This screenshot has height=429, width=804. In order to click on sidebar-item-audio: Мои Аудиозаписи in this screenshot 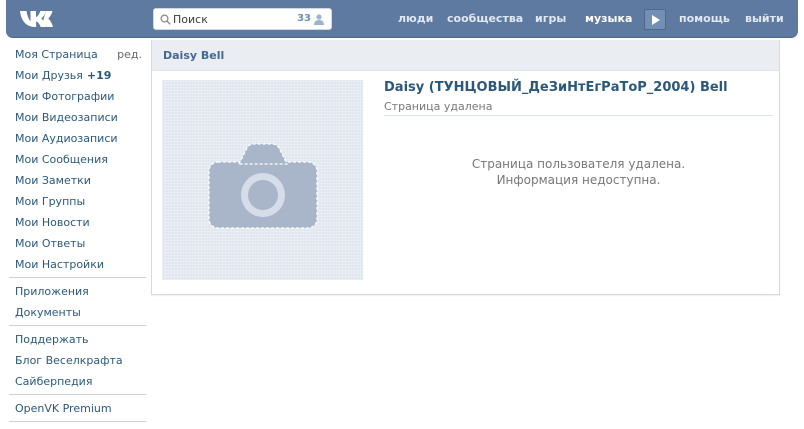, I will do `click(77, 138)`.